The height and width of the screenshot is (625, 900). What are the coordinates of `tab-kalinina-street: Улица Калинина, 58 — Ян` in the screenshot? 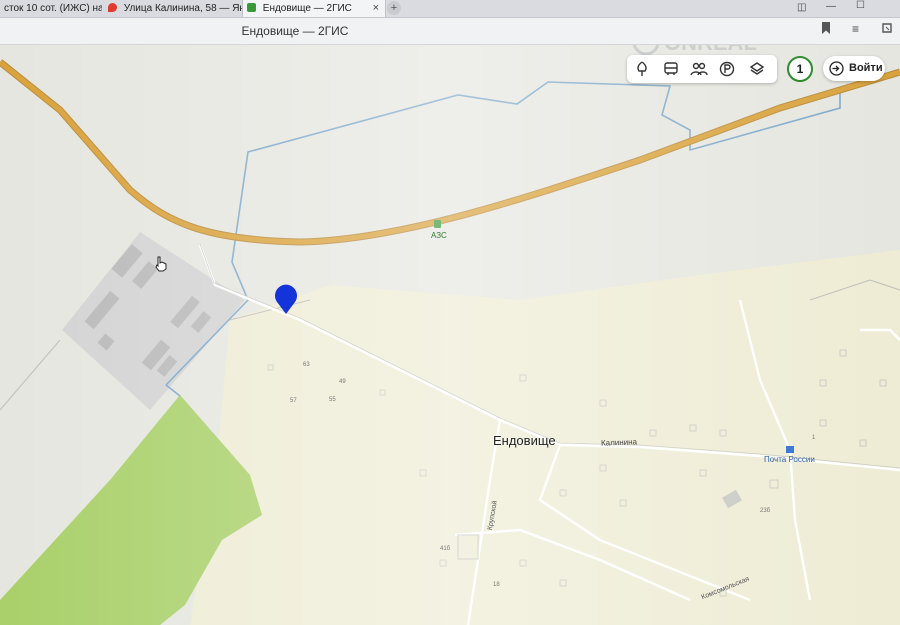 It's located at (173, 8).